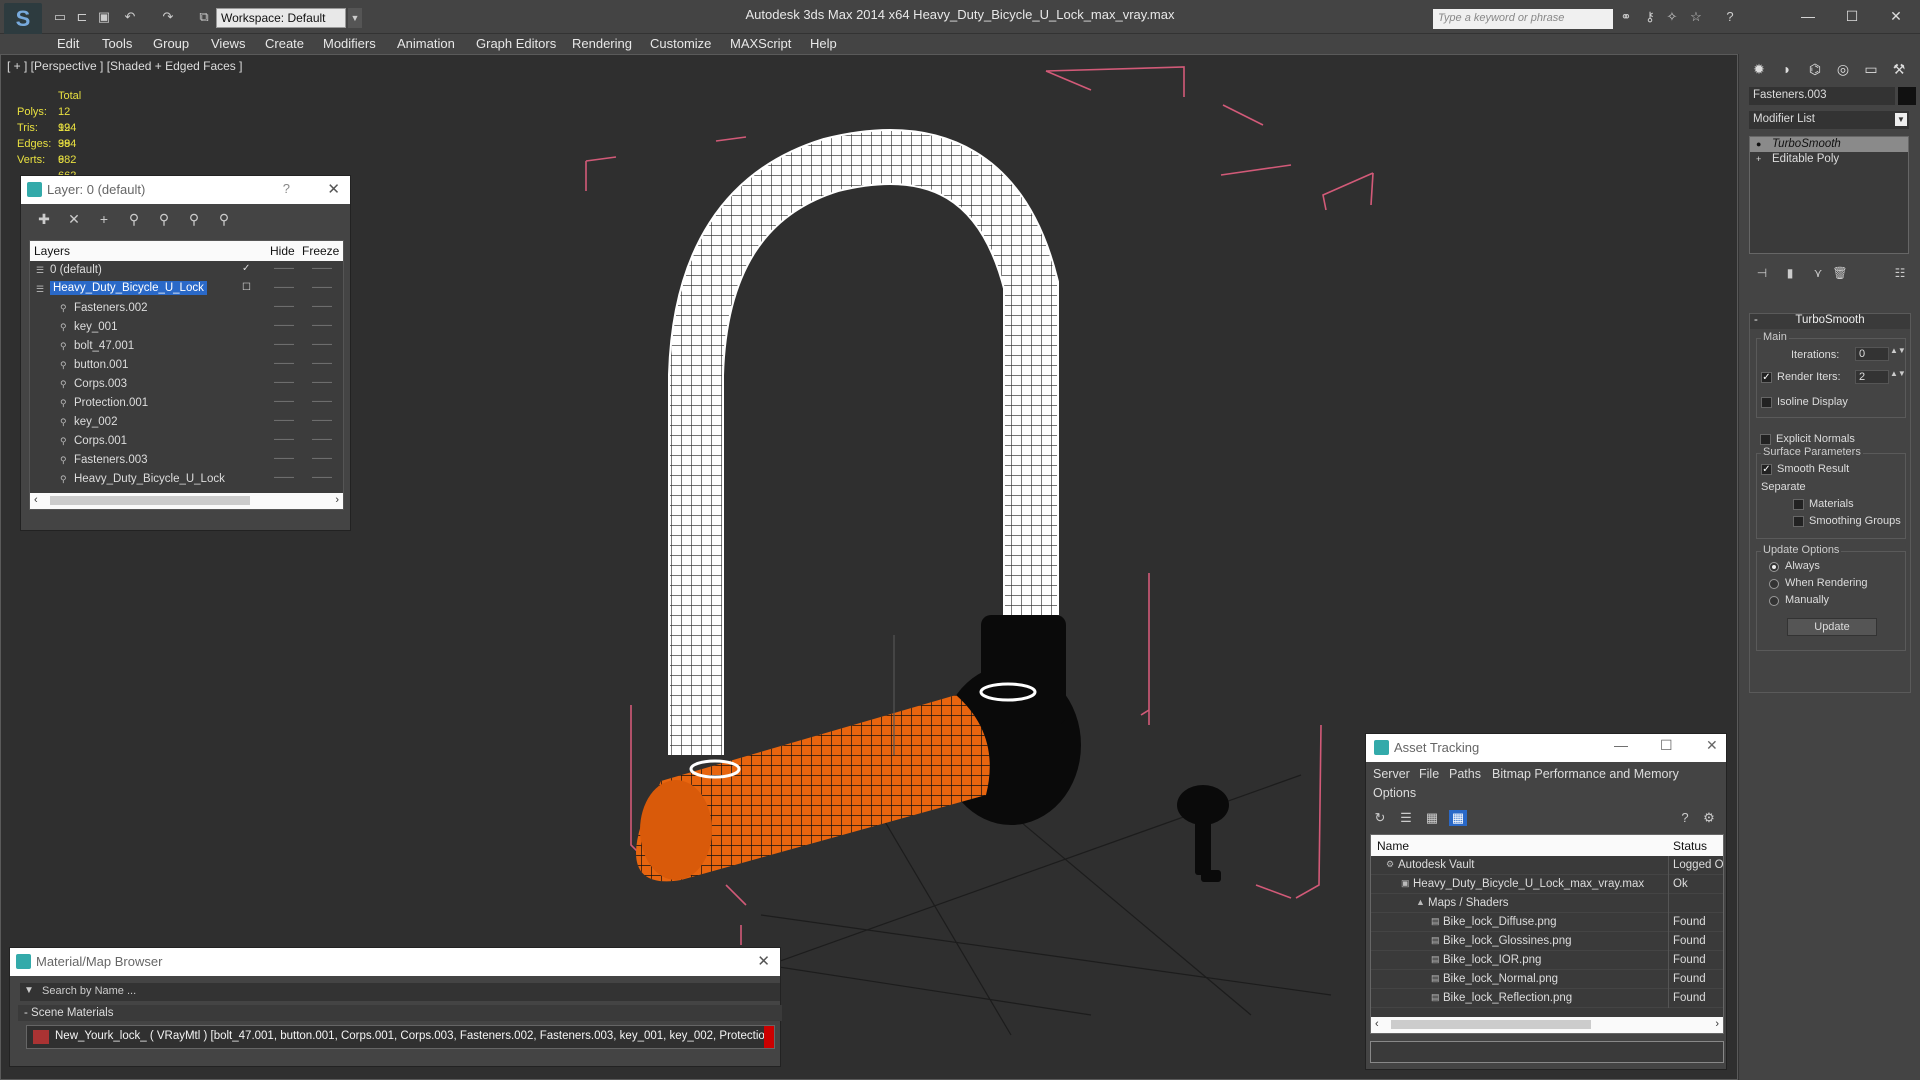 Image resolution: width=1920 pixels, height=1080 pixels. What do you see at coordinates (186, 270) in the screenshot?
I see `layer-row: ☰ 0 (default) ✓ —— ——` at bounding box center [186, 270].